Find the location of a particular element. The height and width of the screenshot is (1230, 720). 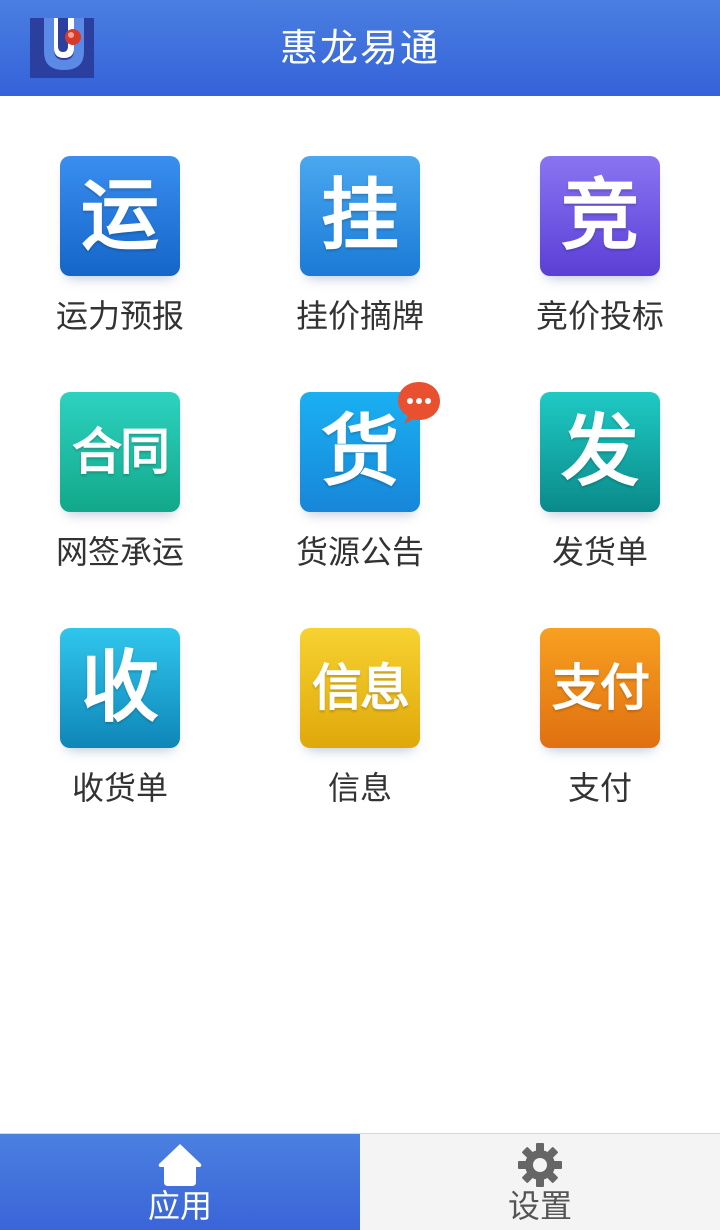

tile-capacity-forecast: 运 运力预报 is located at coordinates (120, 256).